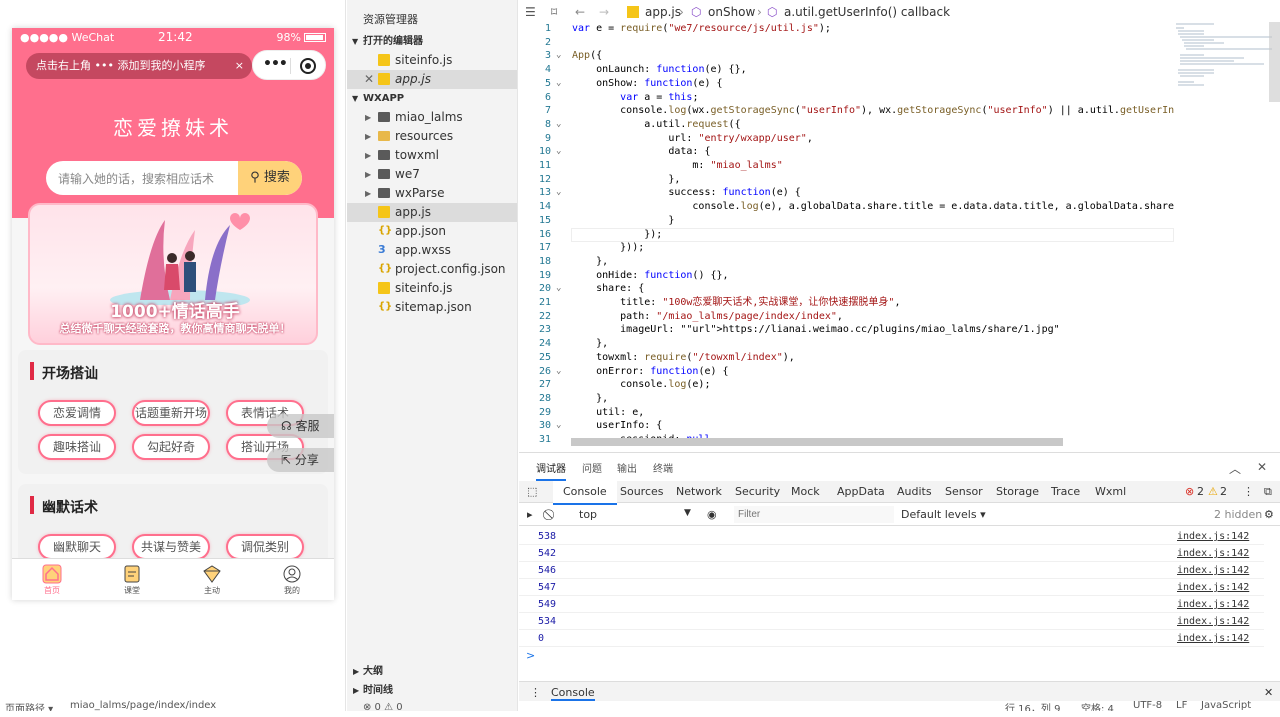 The image size is (1280, 717). Describe the element at coordinates (608, 248) in the screenshot. I see `code-line: }));` at that location.